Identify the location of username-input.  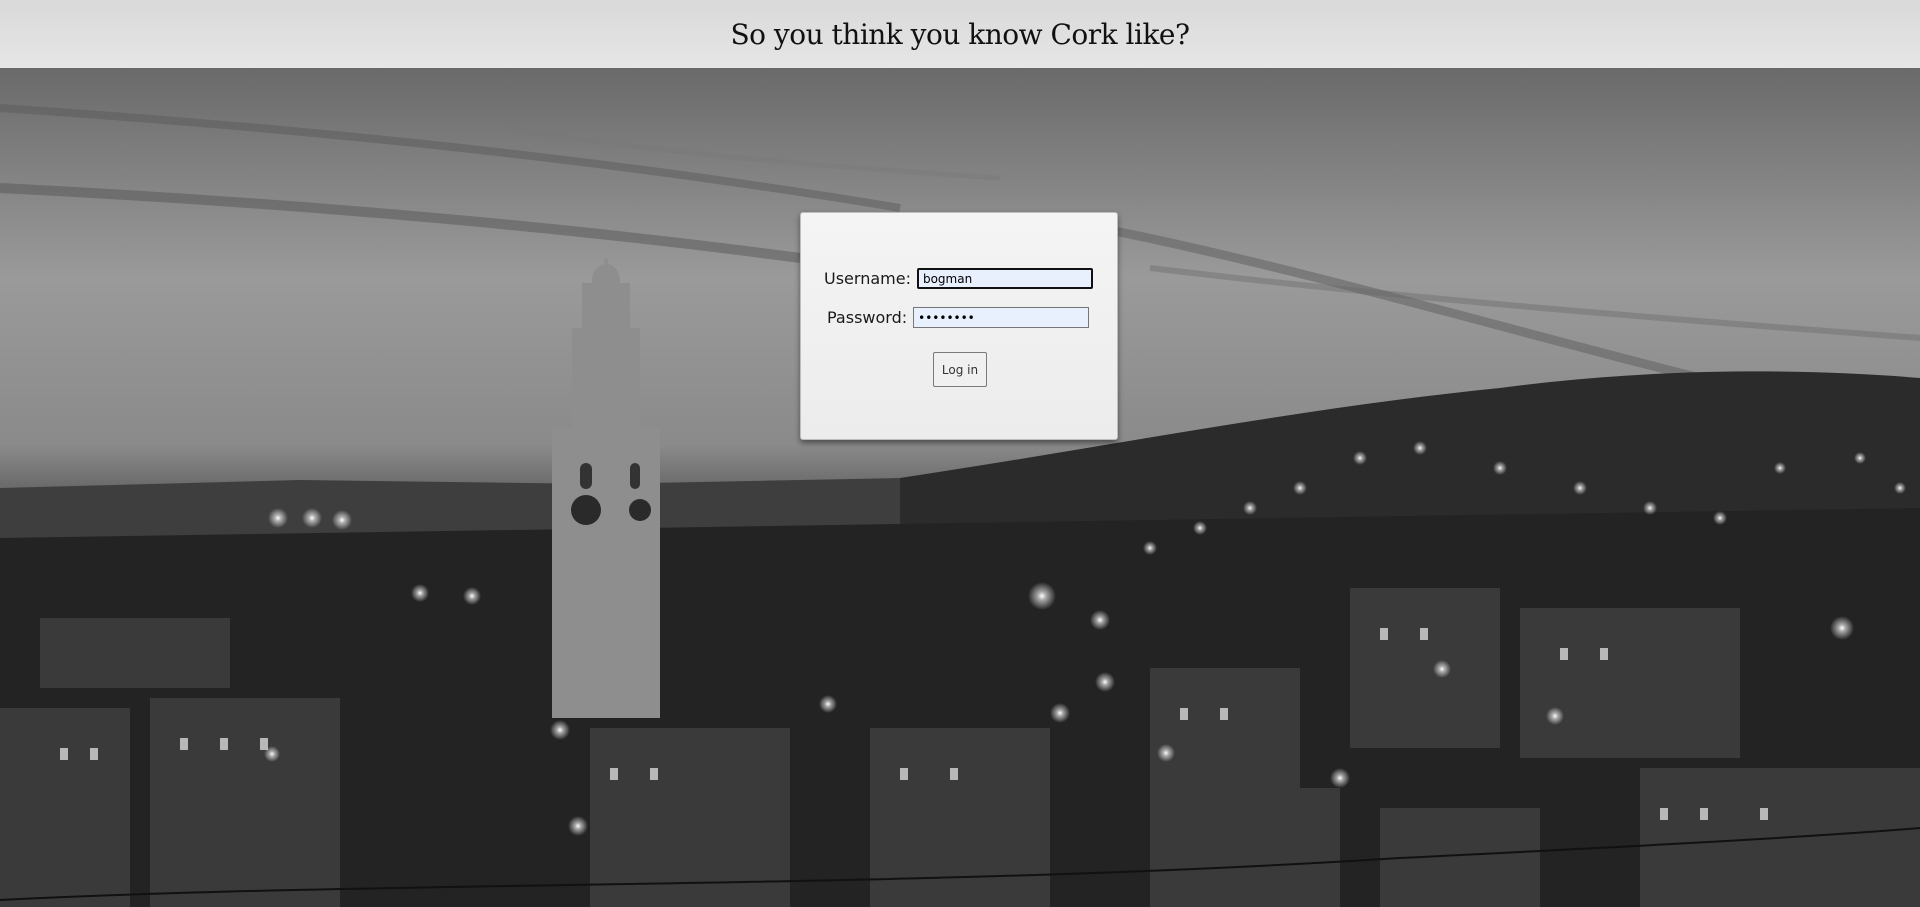
(1004, 278).